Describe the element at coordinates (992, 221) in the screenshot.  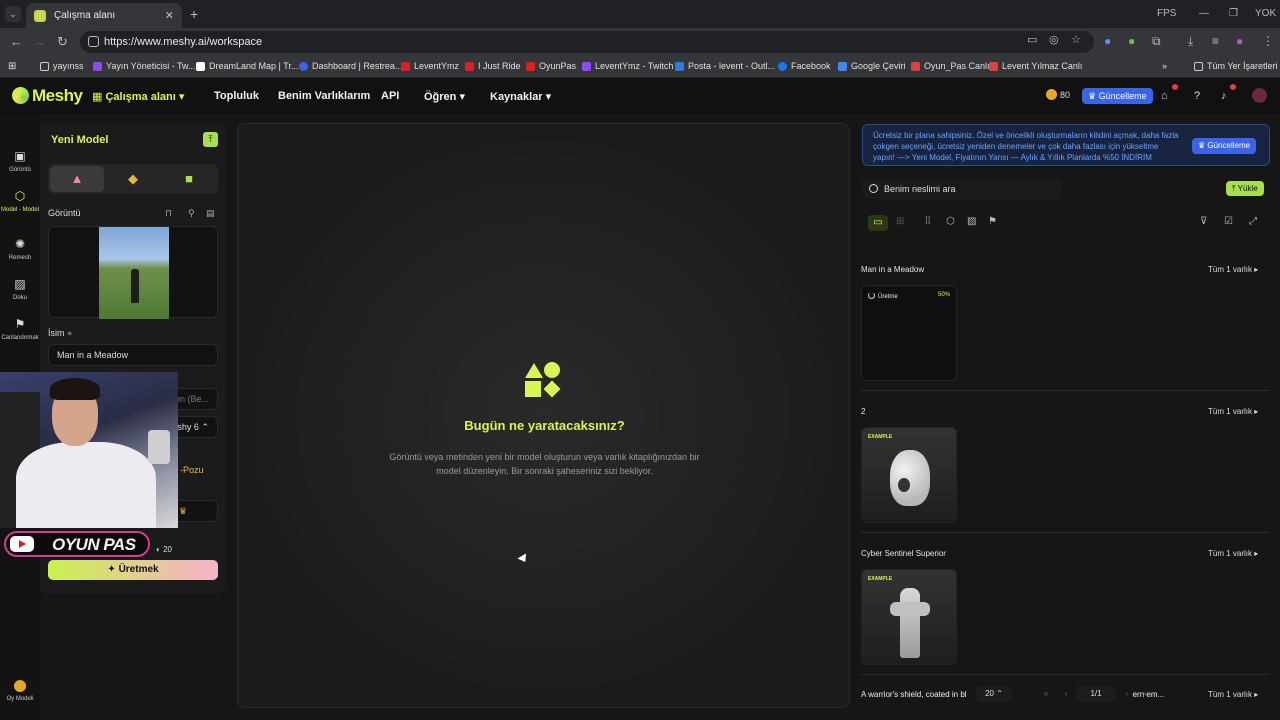
I see `animation-filter-icon: ⚑` at that location.